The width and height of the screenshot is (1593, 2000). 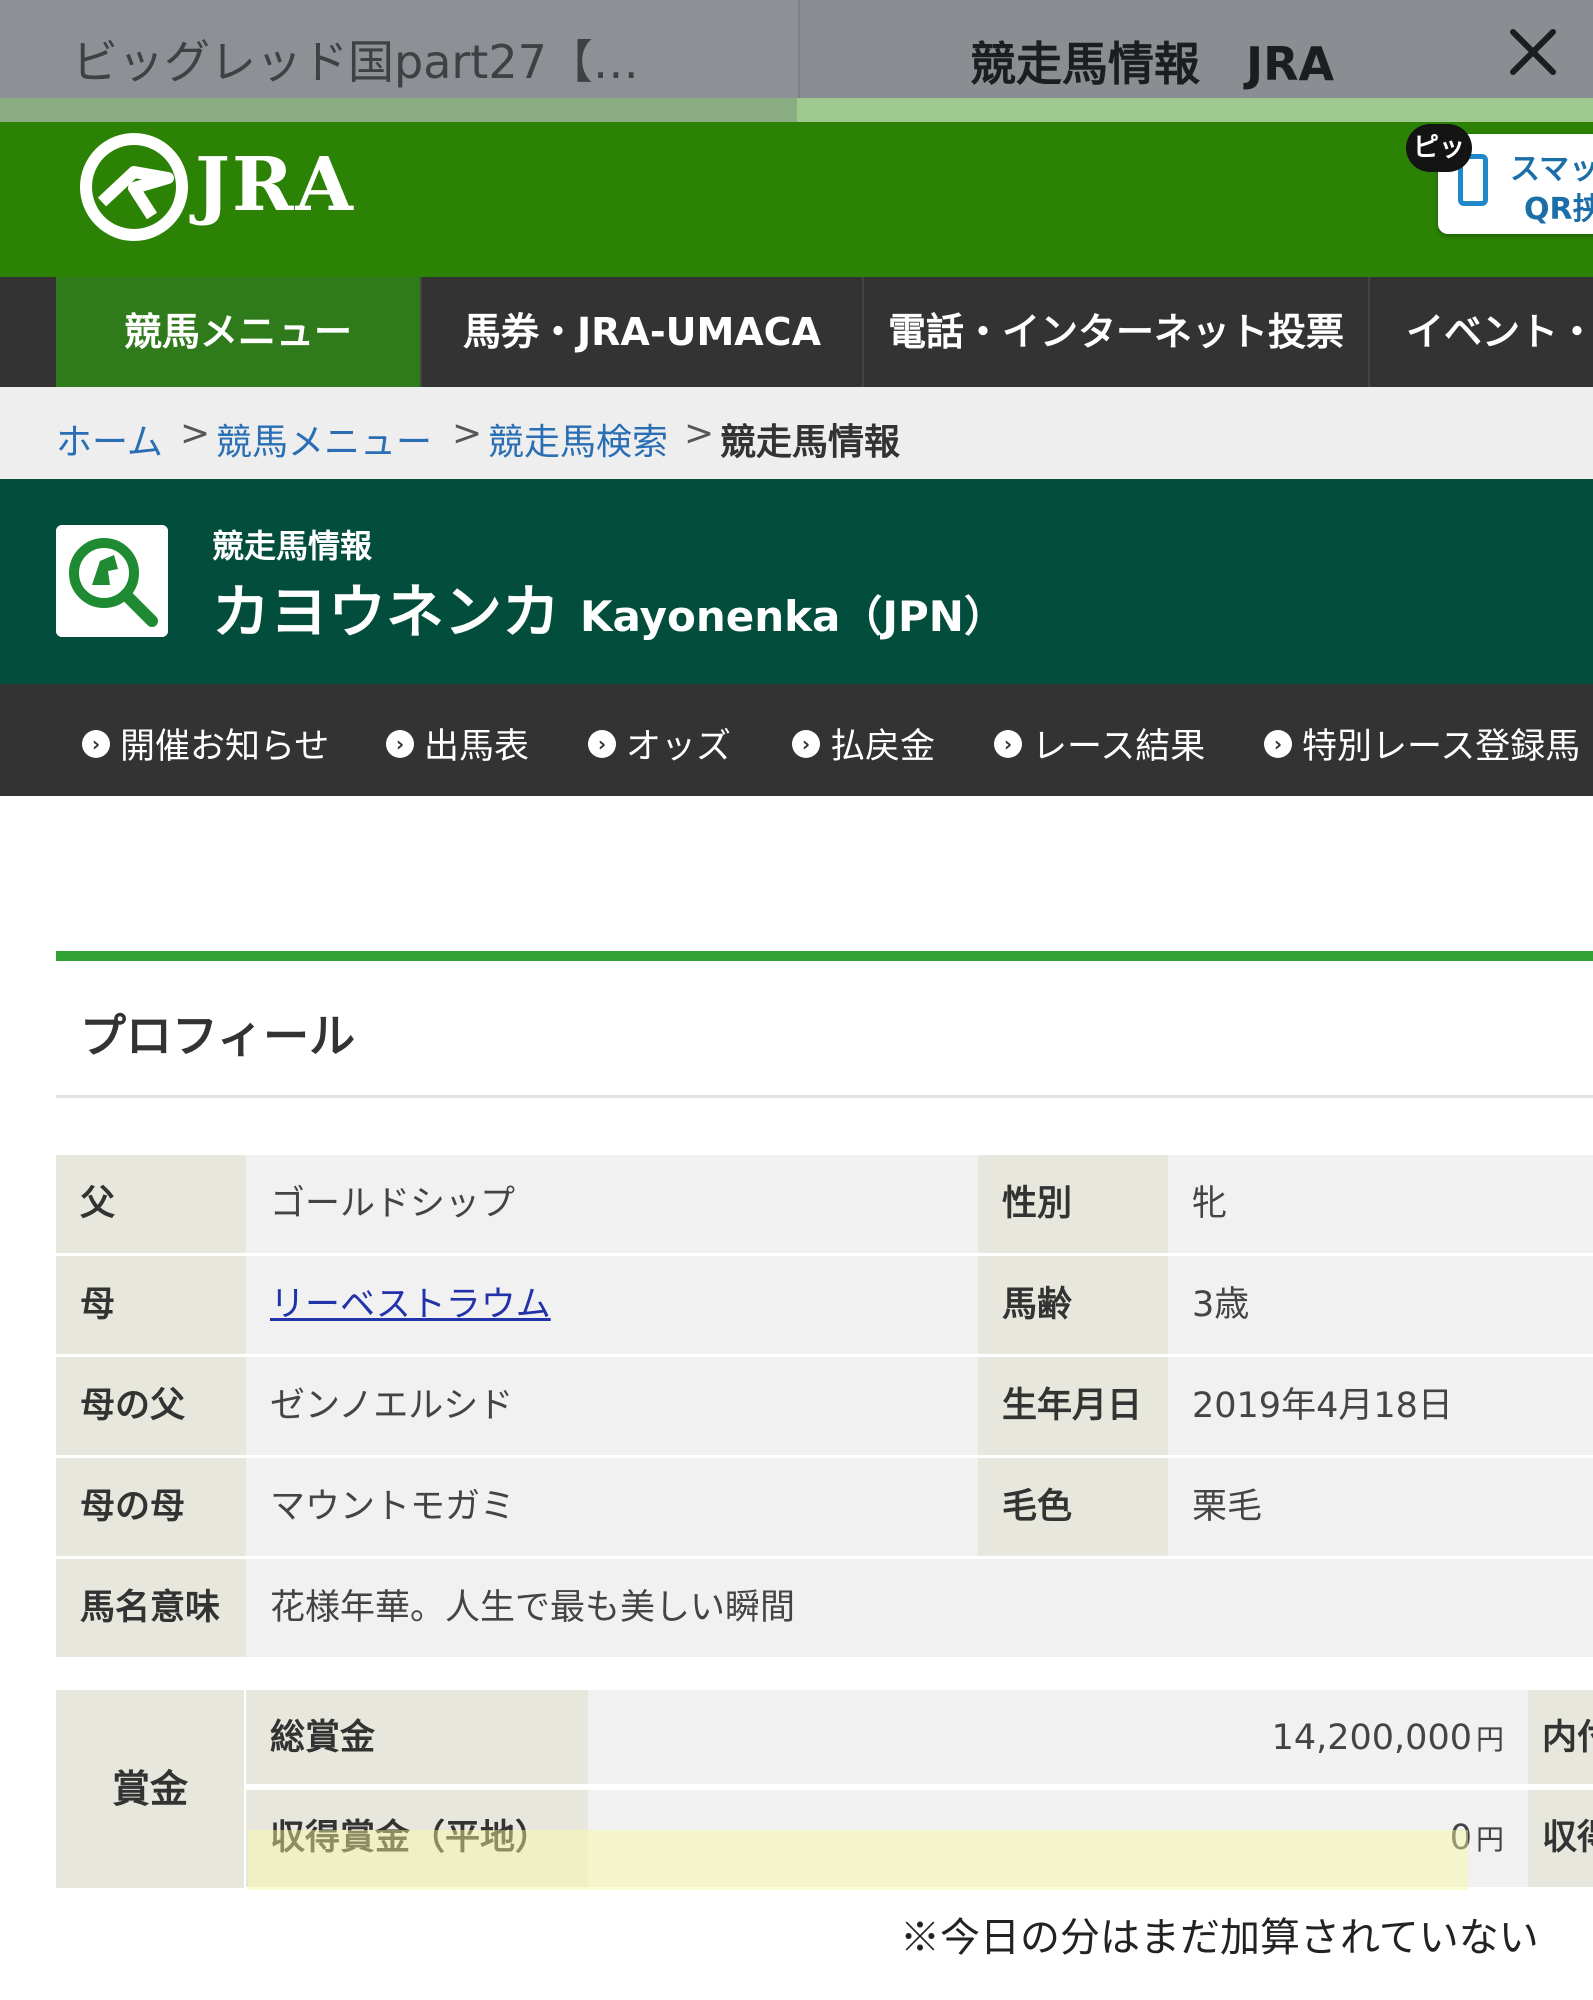 I want to click on horse-name-en: Kayonenka（JPN）, so click(x=793, y=616).